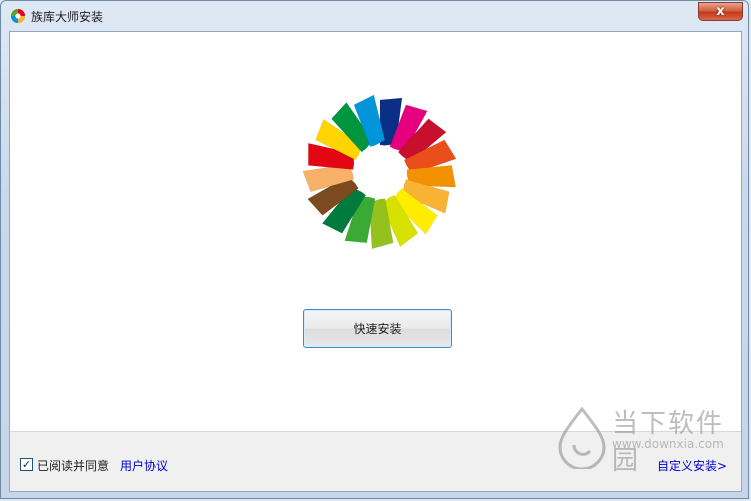 The width and height of the screenshot is (751, 501). I want to click on checkmark-icon: ✓, so click(26, 464).